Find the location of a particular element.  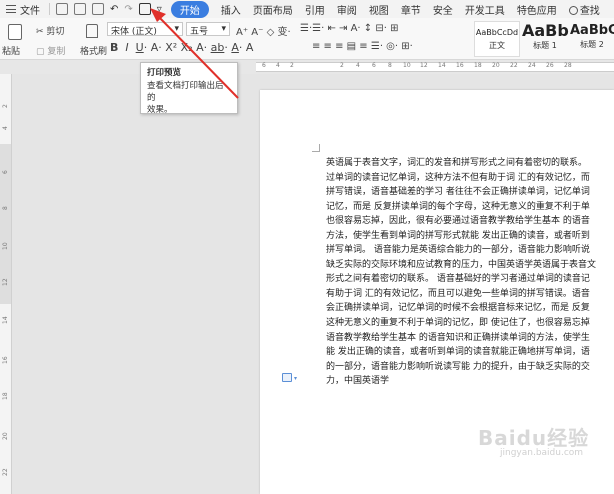

print-preview-tooltip: 打印预览 查看文档打印输出后的 效果。 is located at coordinates (189, 88).